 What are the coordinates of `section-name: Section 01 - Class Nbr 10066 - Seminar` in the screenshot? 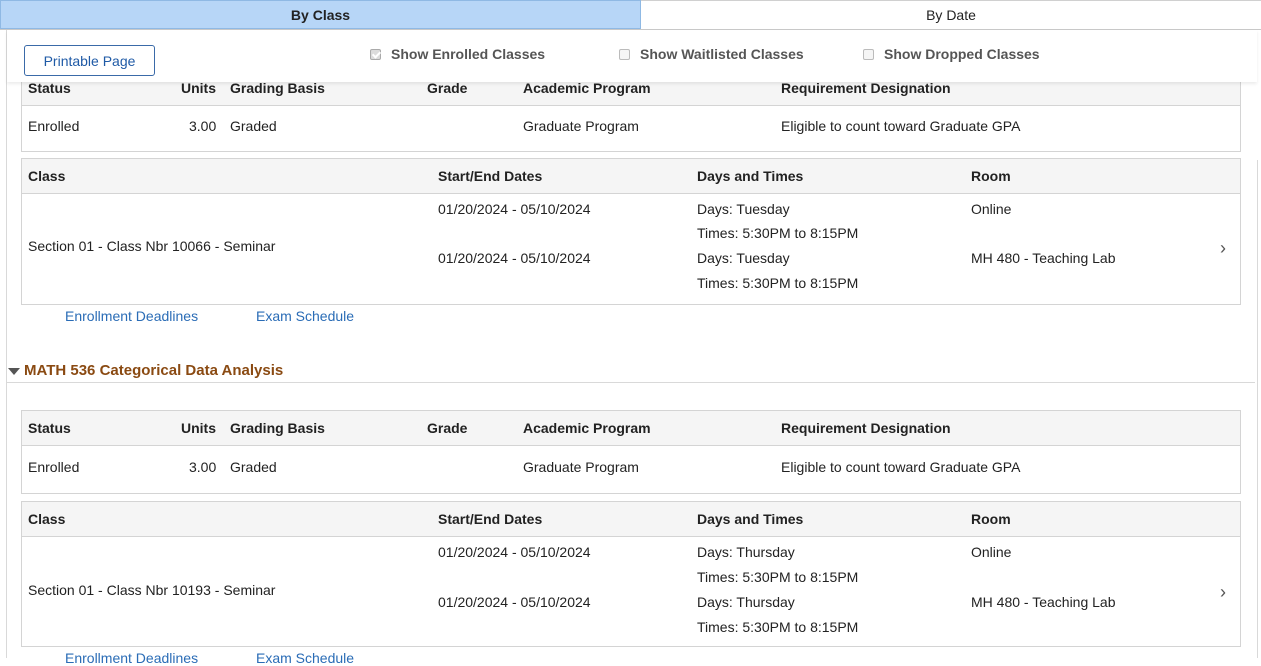 It's located at (152, 246).